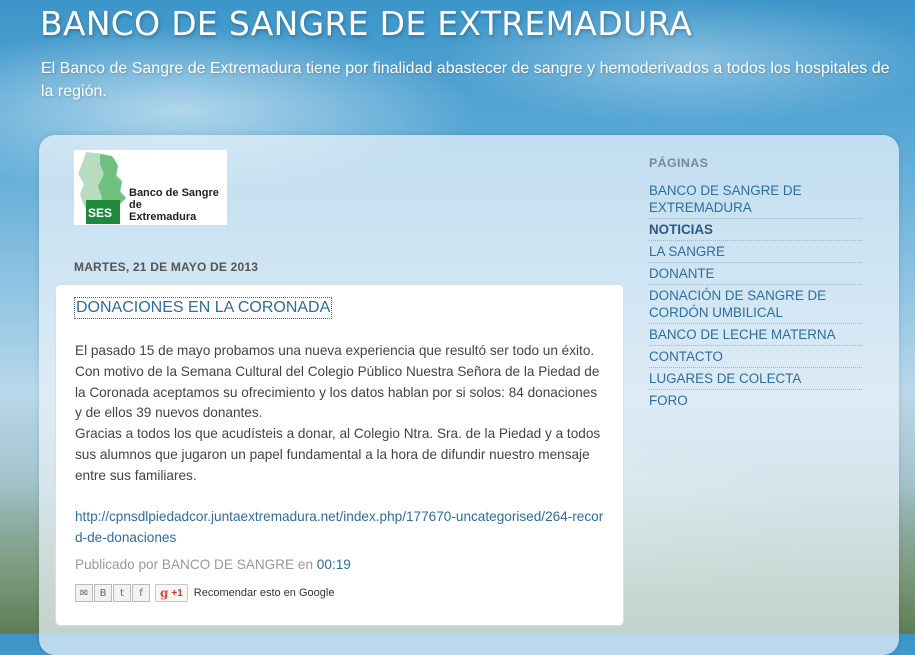 Image resolution: width=915 pixels, height=655 pixels. I want to click on page-link-contacto: CONTACTO, so click(755, 357).